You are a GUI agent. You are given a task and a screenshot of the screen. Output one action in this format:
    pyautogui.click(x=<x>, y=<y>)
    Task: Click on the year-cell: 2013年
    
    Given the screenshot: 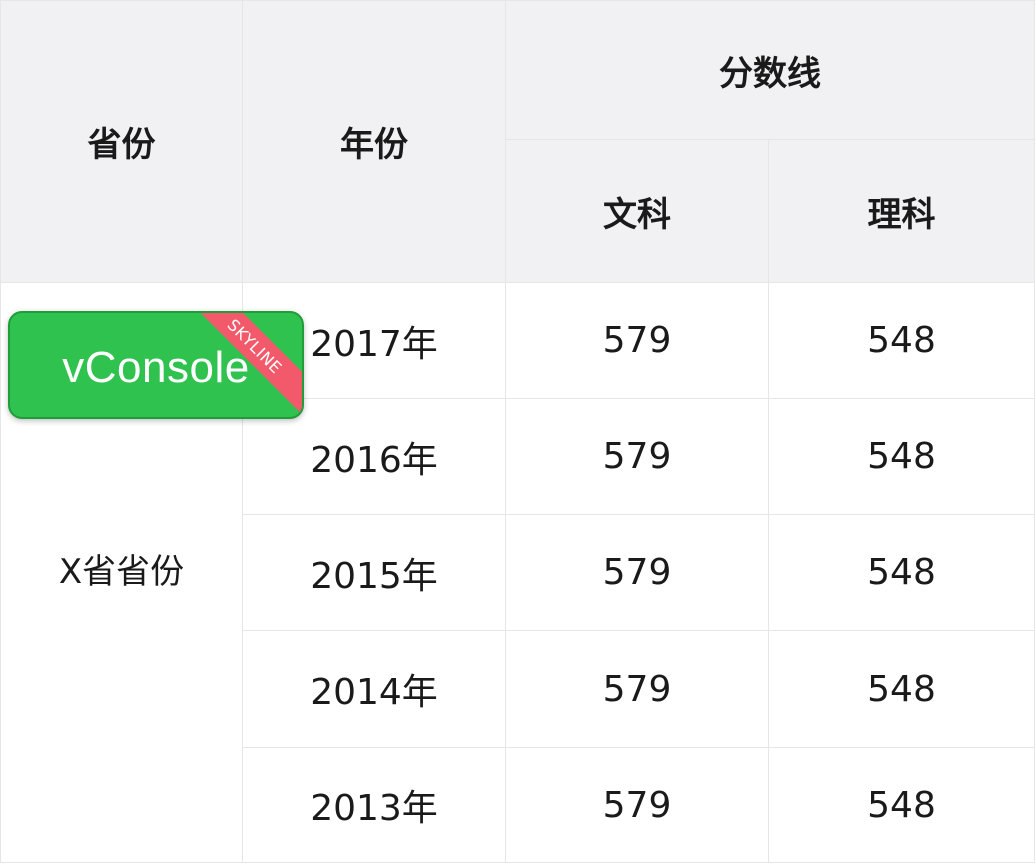 What is the action you would take?
    pyautogui.click(x=374, y=805)
    